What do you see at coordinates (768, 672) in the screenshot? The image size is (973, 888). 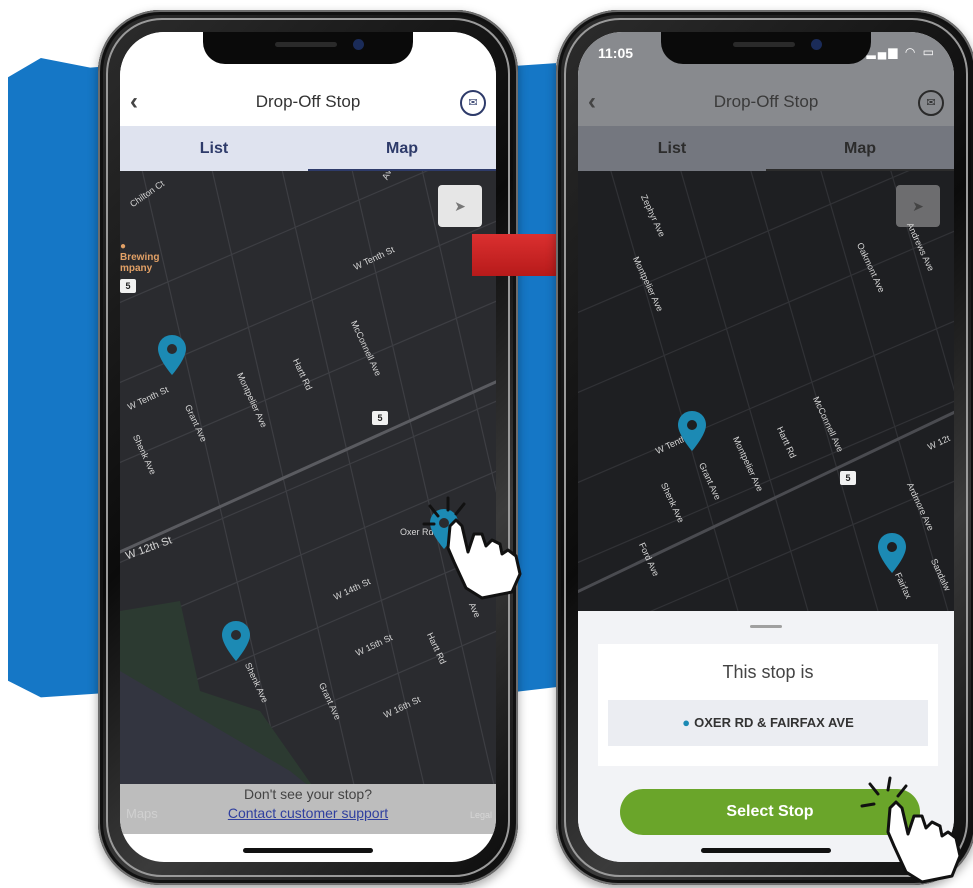 I see `stop-lead-text: This stop is` at bounding box center [768, 672].